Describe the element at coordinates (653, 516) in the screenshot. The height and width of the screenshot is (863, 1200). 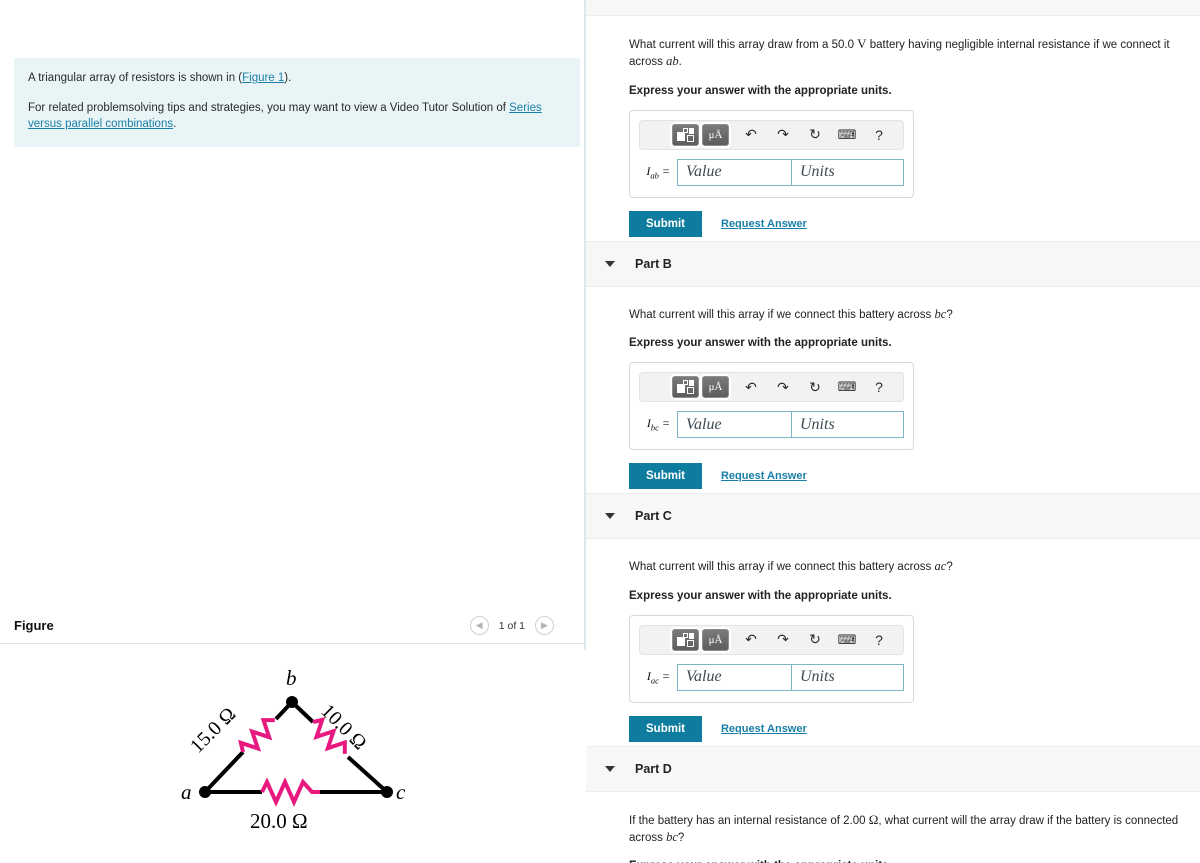
I see `part-label-c: Part C` at that location.